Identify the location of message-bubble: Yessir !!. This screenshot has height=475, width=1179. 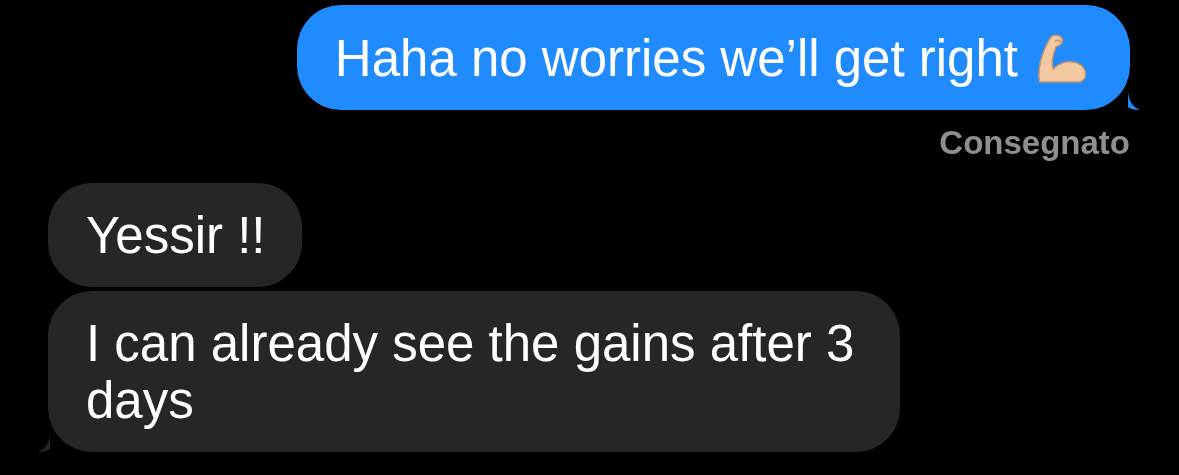
(175, 235).